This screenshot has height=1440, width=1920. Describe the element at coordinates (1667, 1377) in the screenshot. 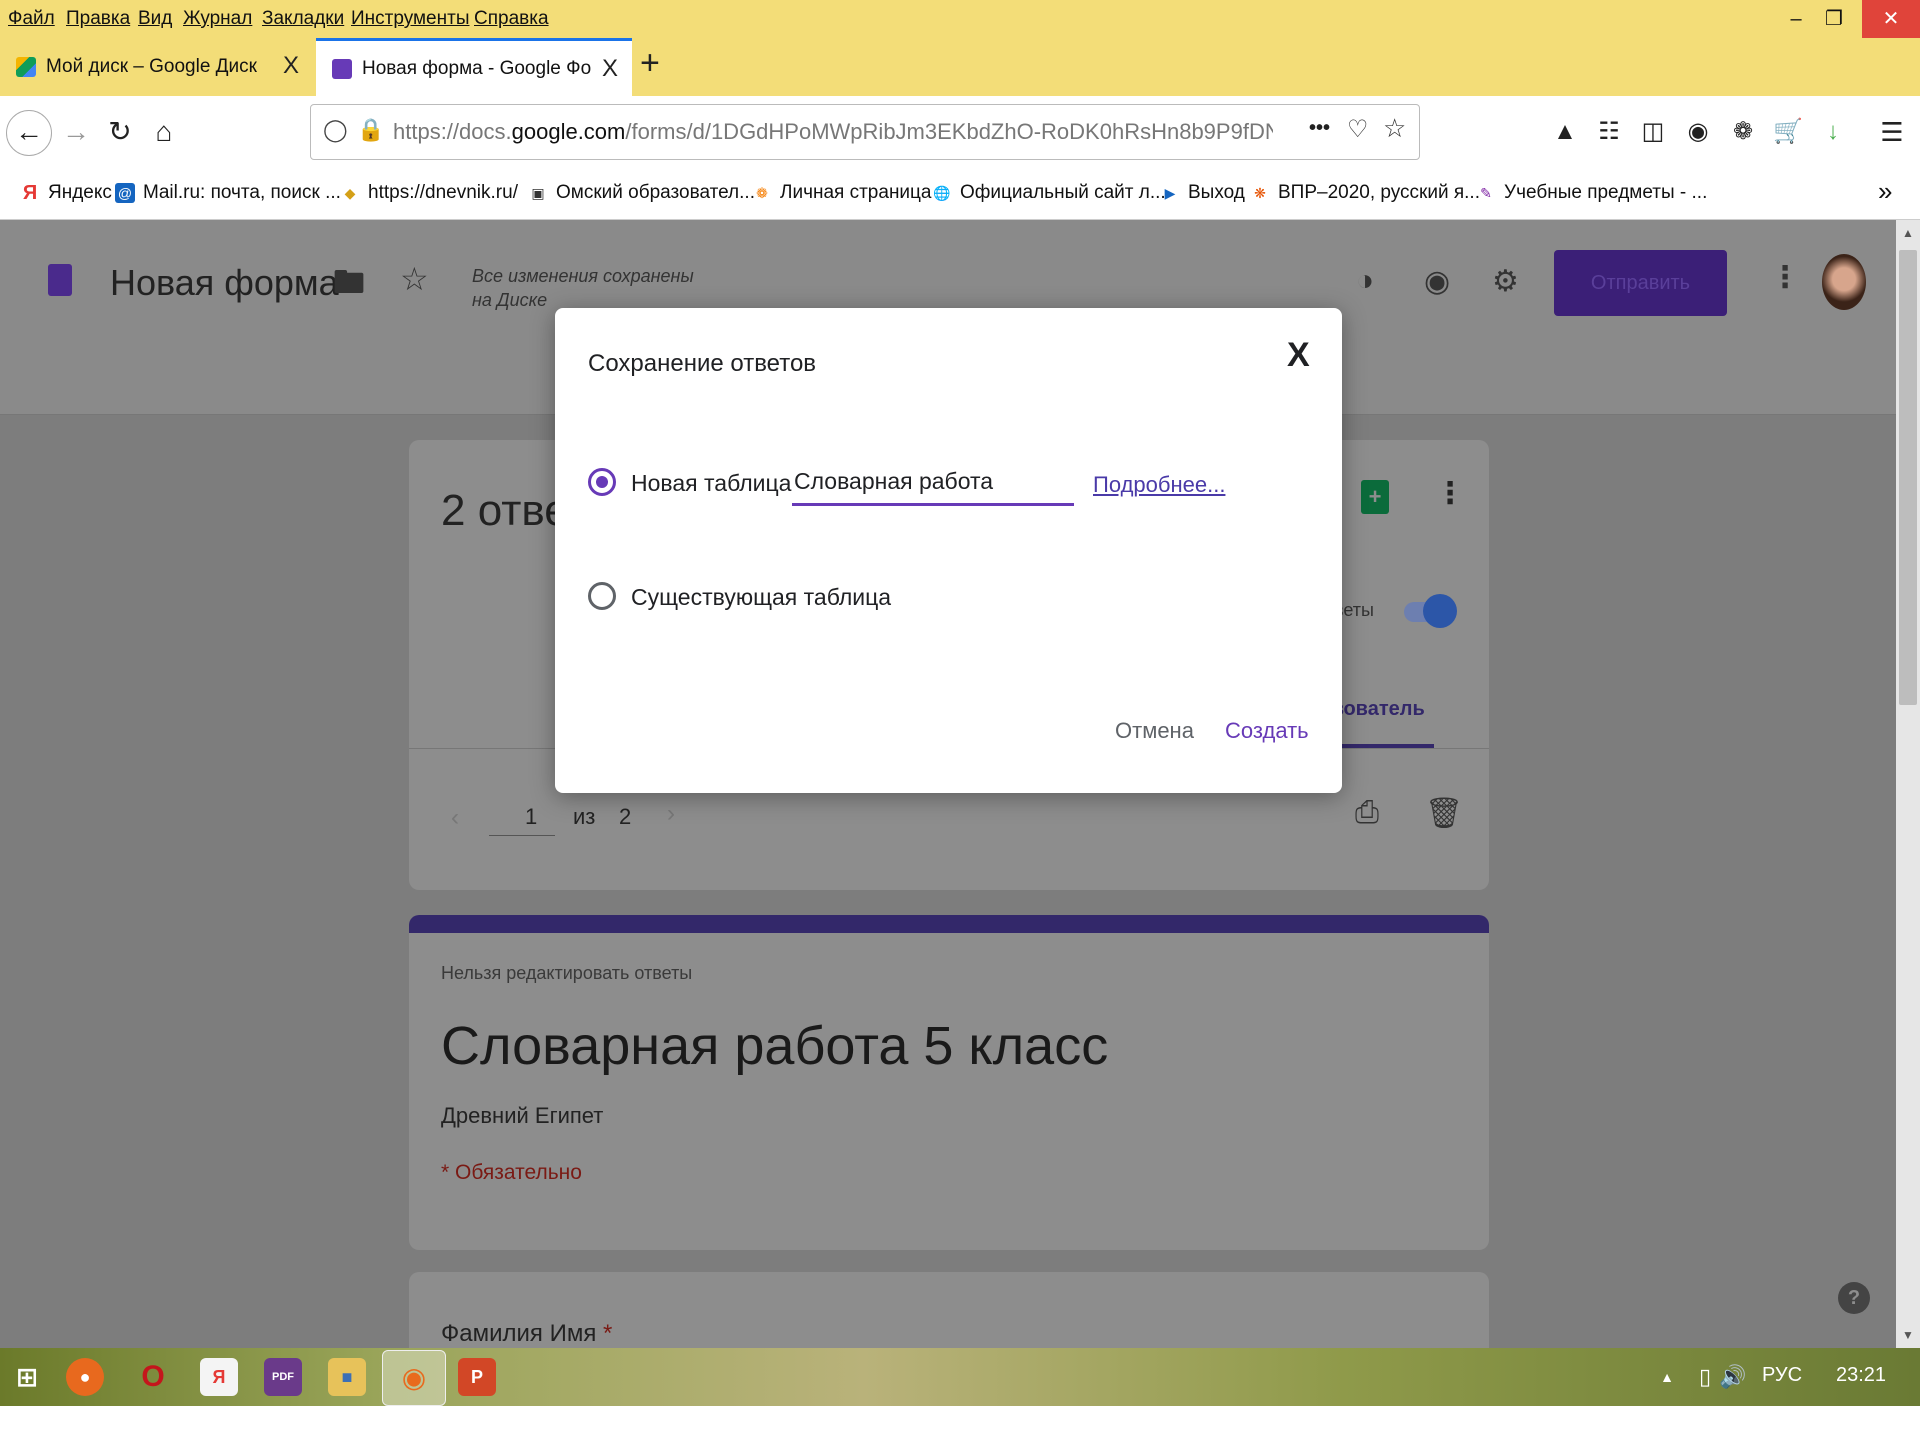

I see `tray-up-icon: ▲` at that location.